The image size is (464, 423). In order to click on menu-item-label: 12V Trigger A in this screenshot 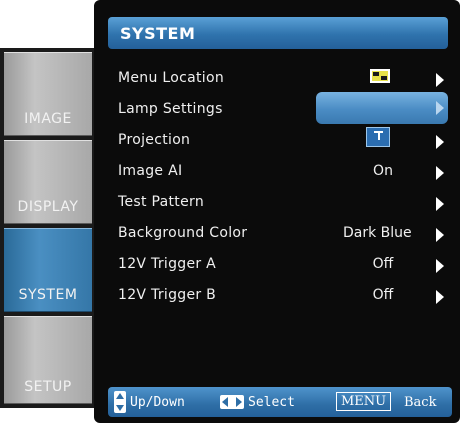, I will do `click(167, 264)`.